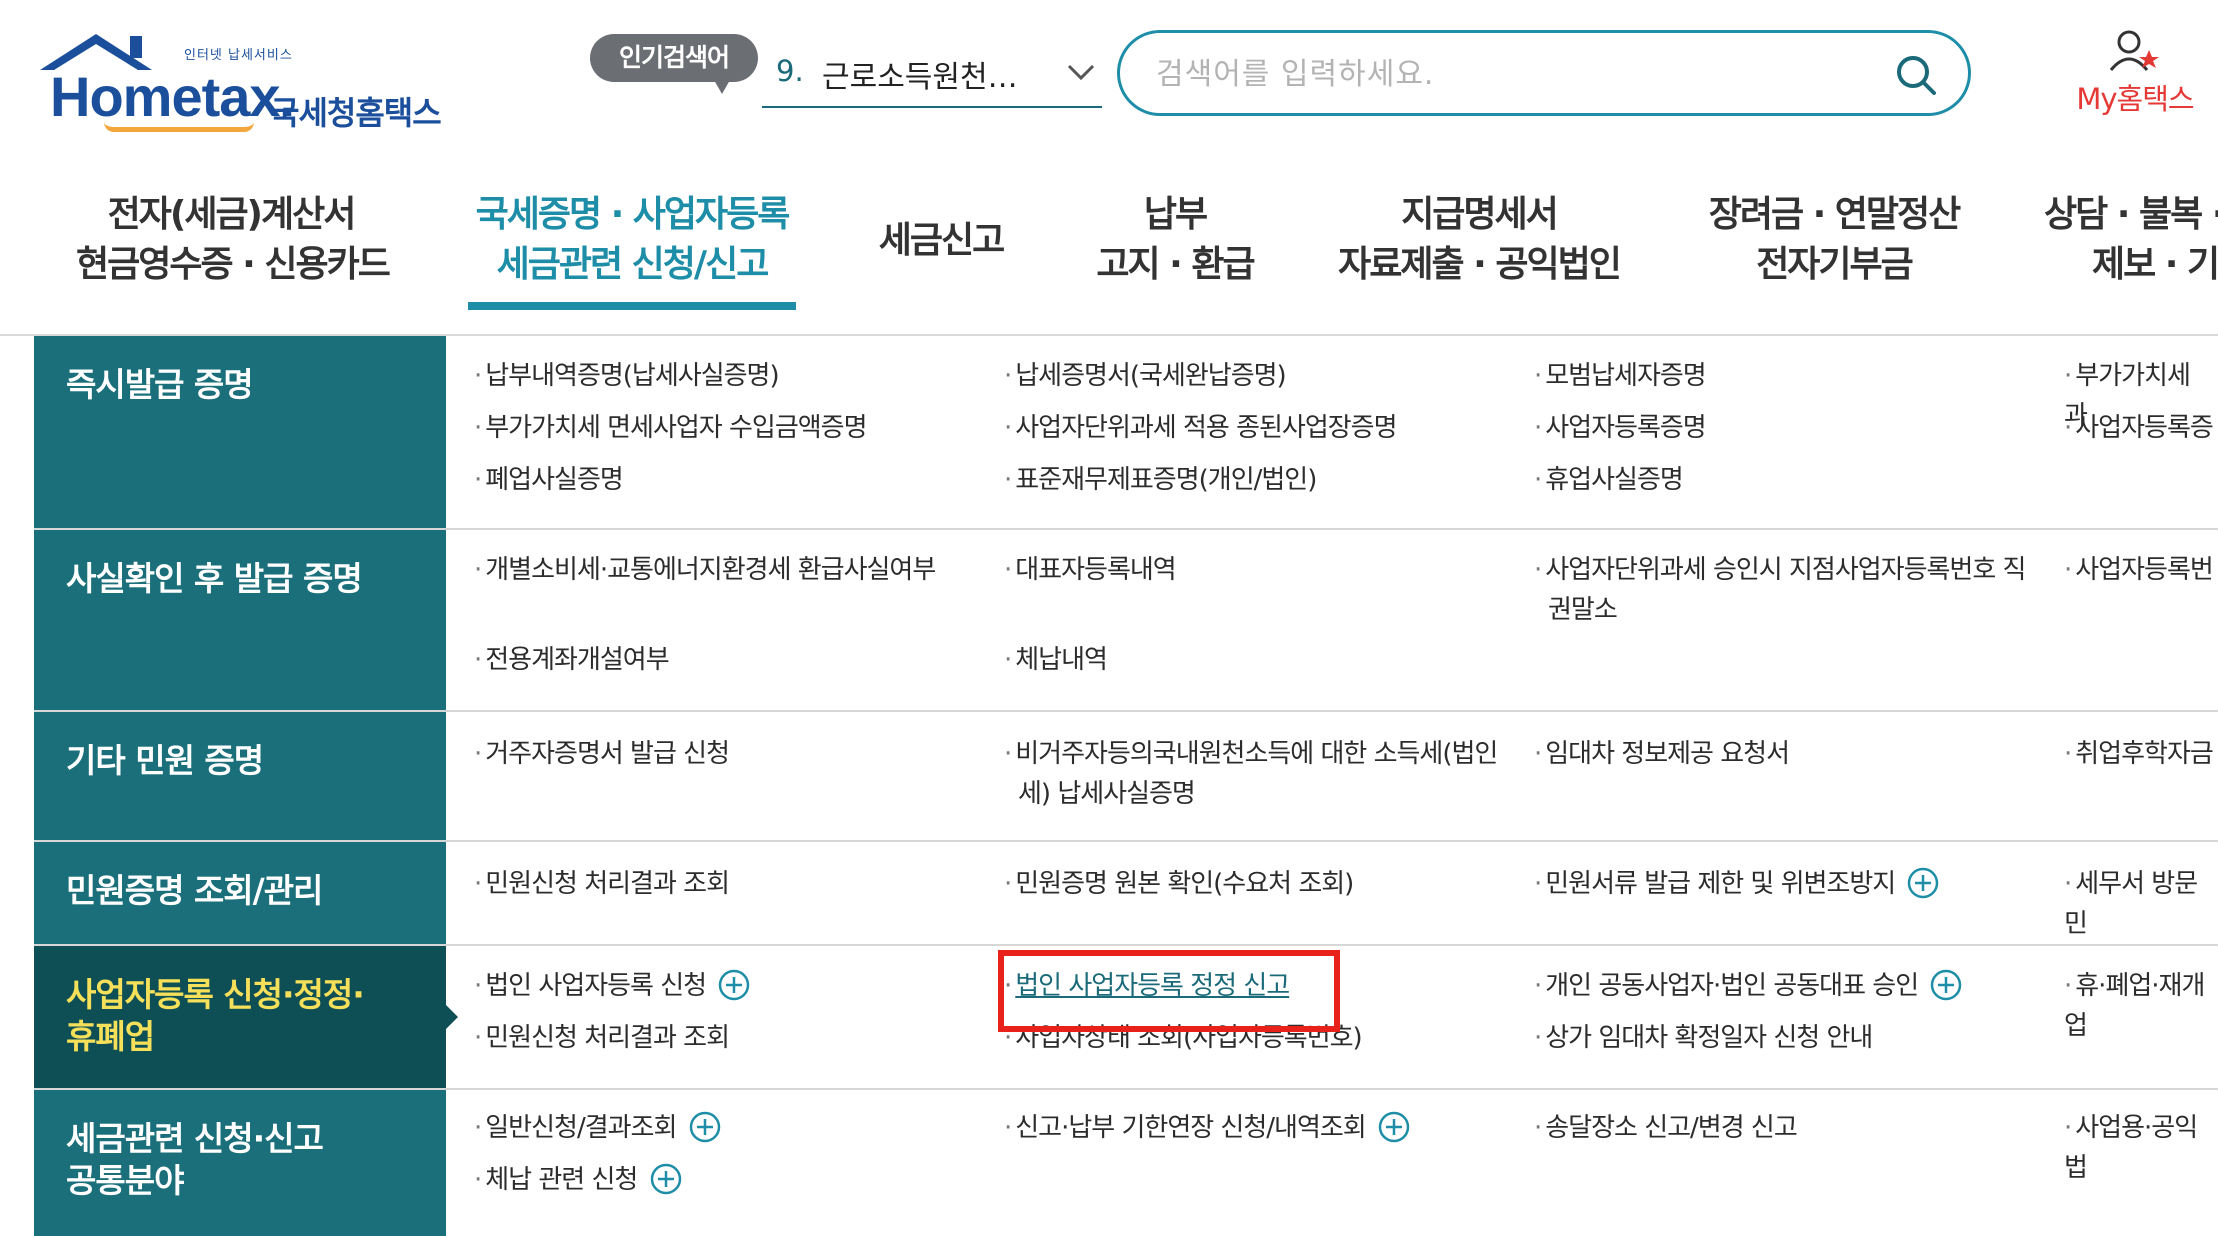 The height and width of the screenshot is (1236, 2218). I want to click on tab-tax-return: 세금신고, so click(941, 241).